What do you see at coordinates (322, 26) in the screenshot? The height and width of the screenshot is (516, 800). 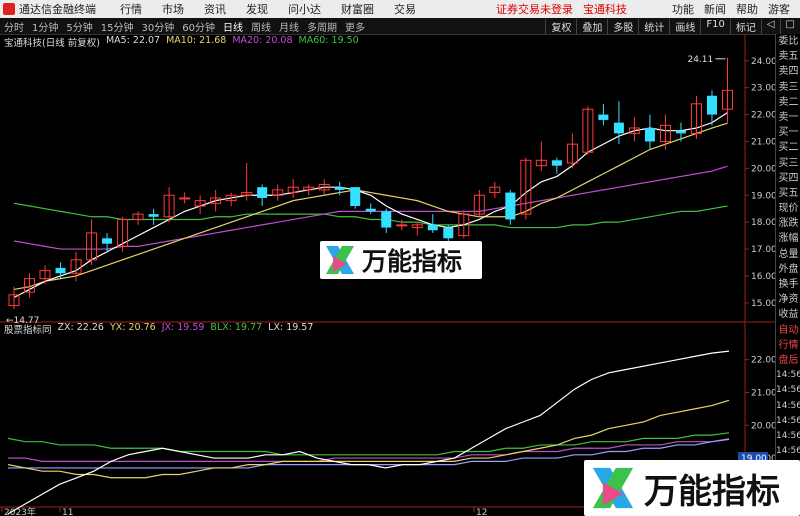 I see `tab-multi-period: 多周期` at bounding box center [322, 26].